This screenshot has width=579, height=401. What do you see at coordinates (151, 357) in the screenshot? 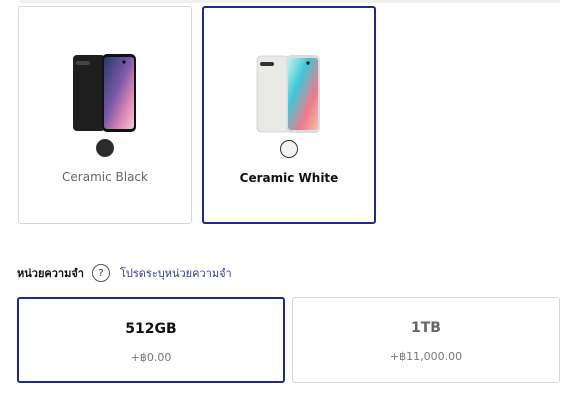
I see `storage-price: +฿0.00` at bounding box center [151, 357].